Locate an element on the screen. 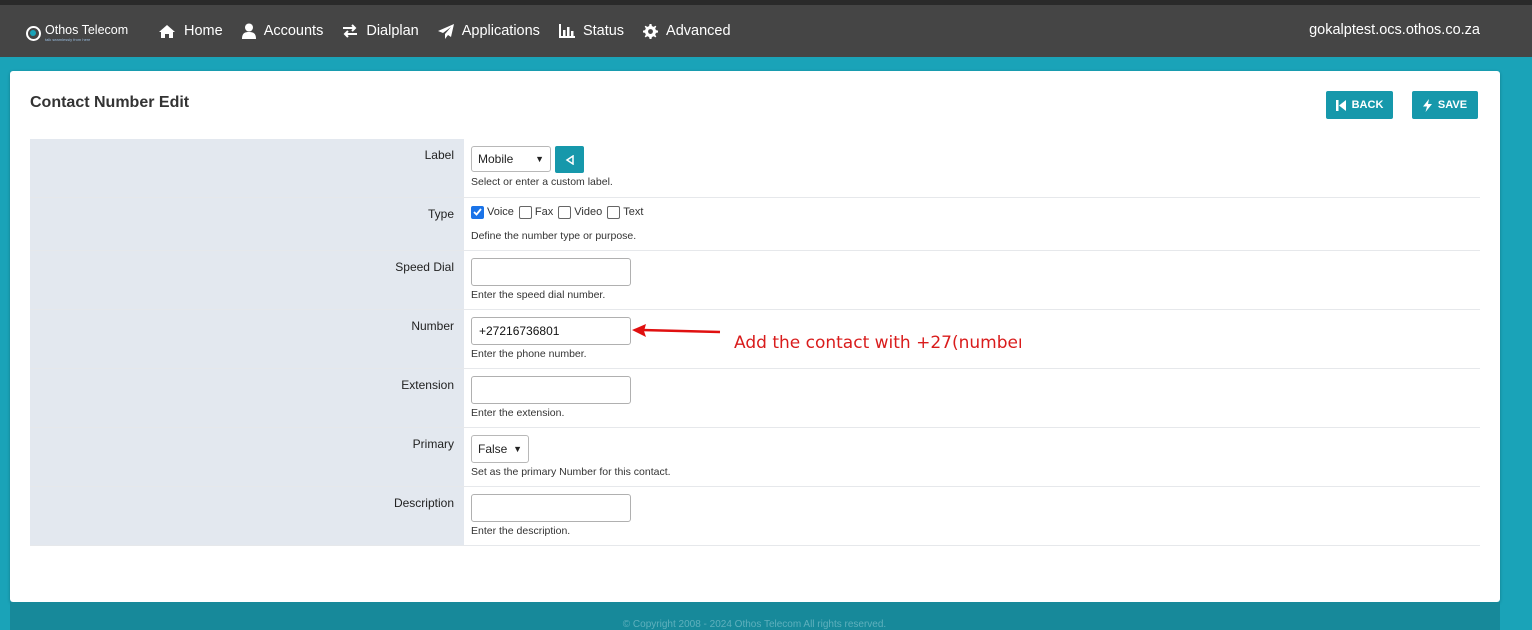 The height and width of the screenshot is (630, 1532). nav-status: Status is located at coordinates (591, 31).